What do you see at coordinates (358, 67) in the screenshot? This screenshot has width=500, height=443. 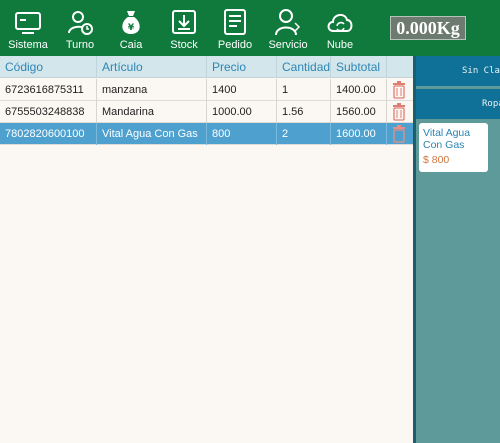 I see `header-subtotal: Subtotal` at bounding box center [358, 67].